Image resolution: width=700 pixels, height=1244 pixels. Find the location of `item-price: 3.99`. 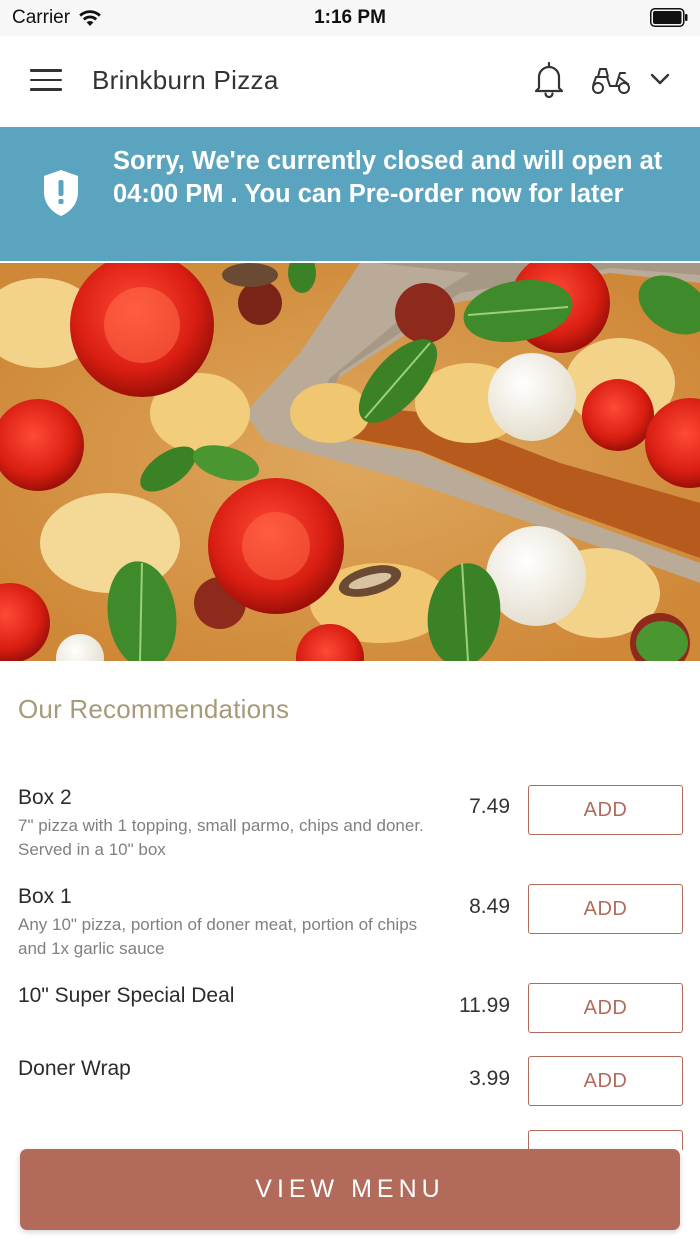

item-price: 3.99 is located at coordinates (489, 1078).